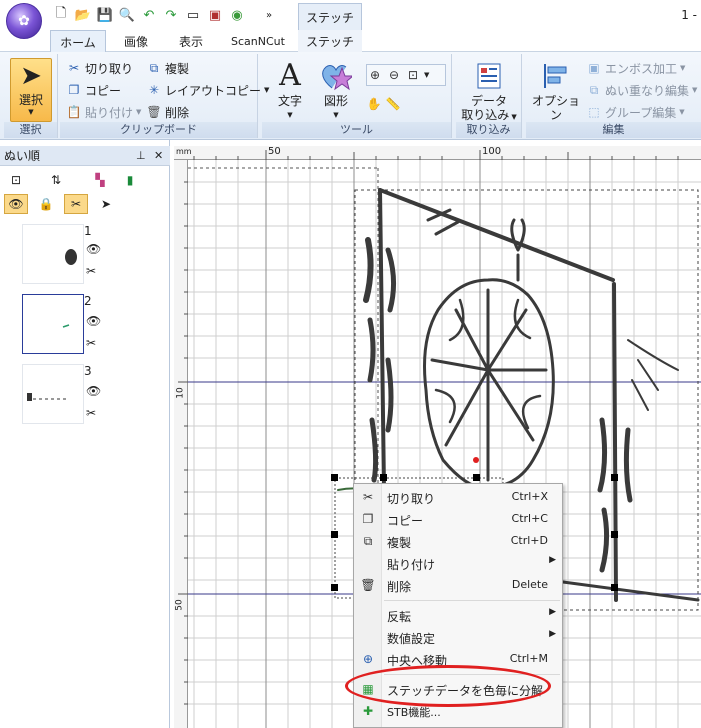 The image size is (701, 728). What do you see at coordinates (31, 90) in the screenshot?
I see `select-button: ➤ 選択 ▼` at bounding box center [31, 90].